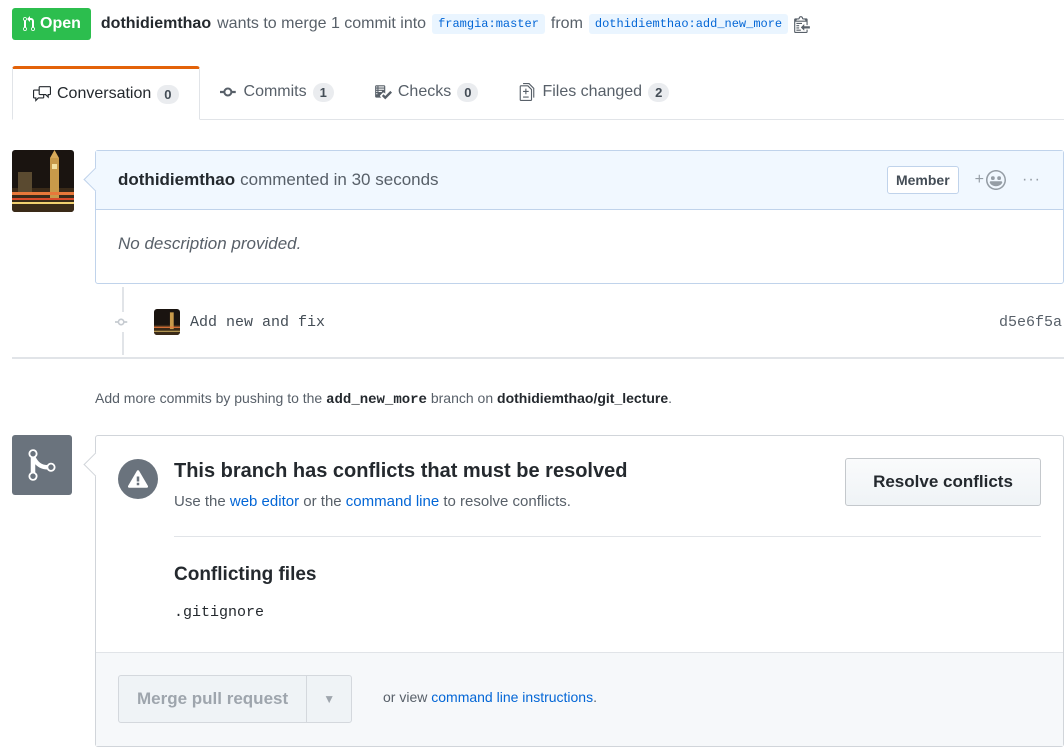  I want to click on git-pull-request-icon, so click(29, 24).